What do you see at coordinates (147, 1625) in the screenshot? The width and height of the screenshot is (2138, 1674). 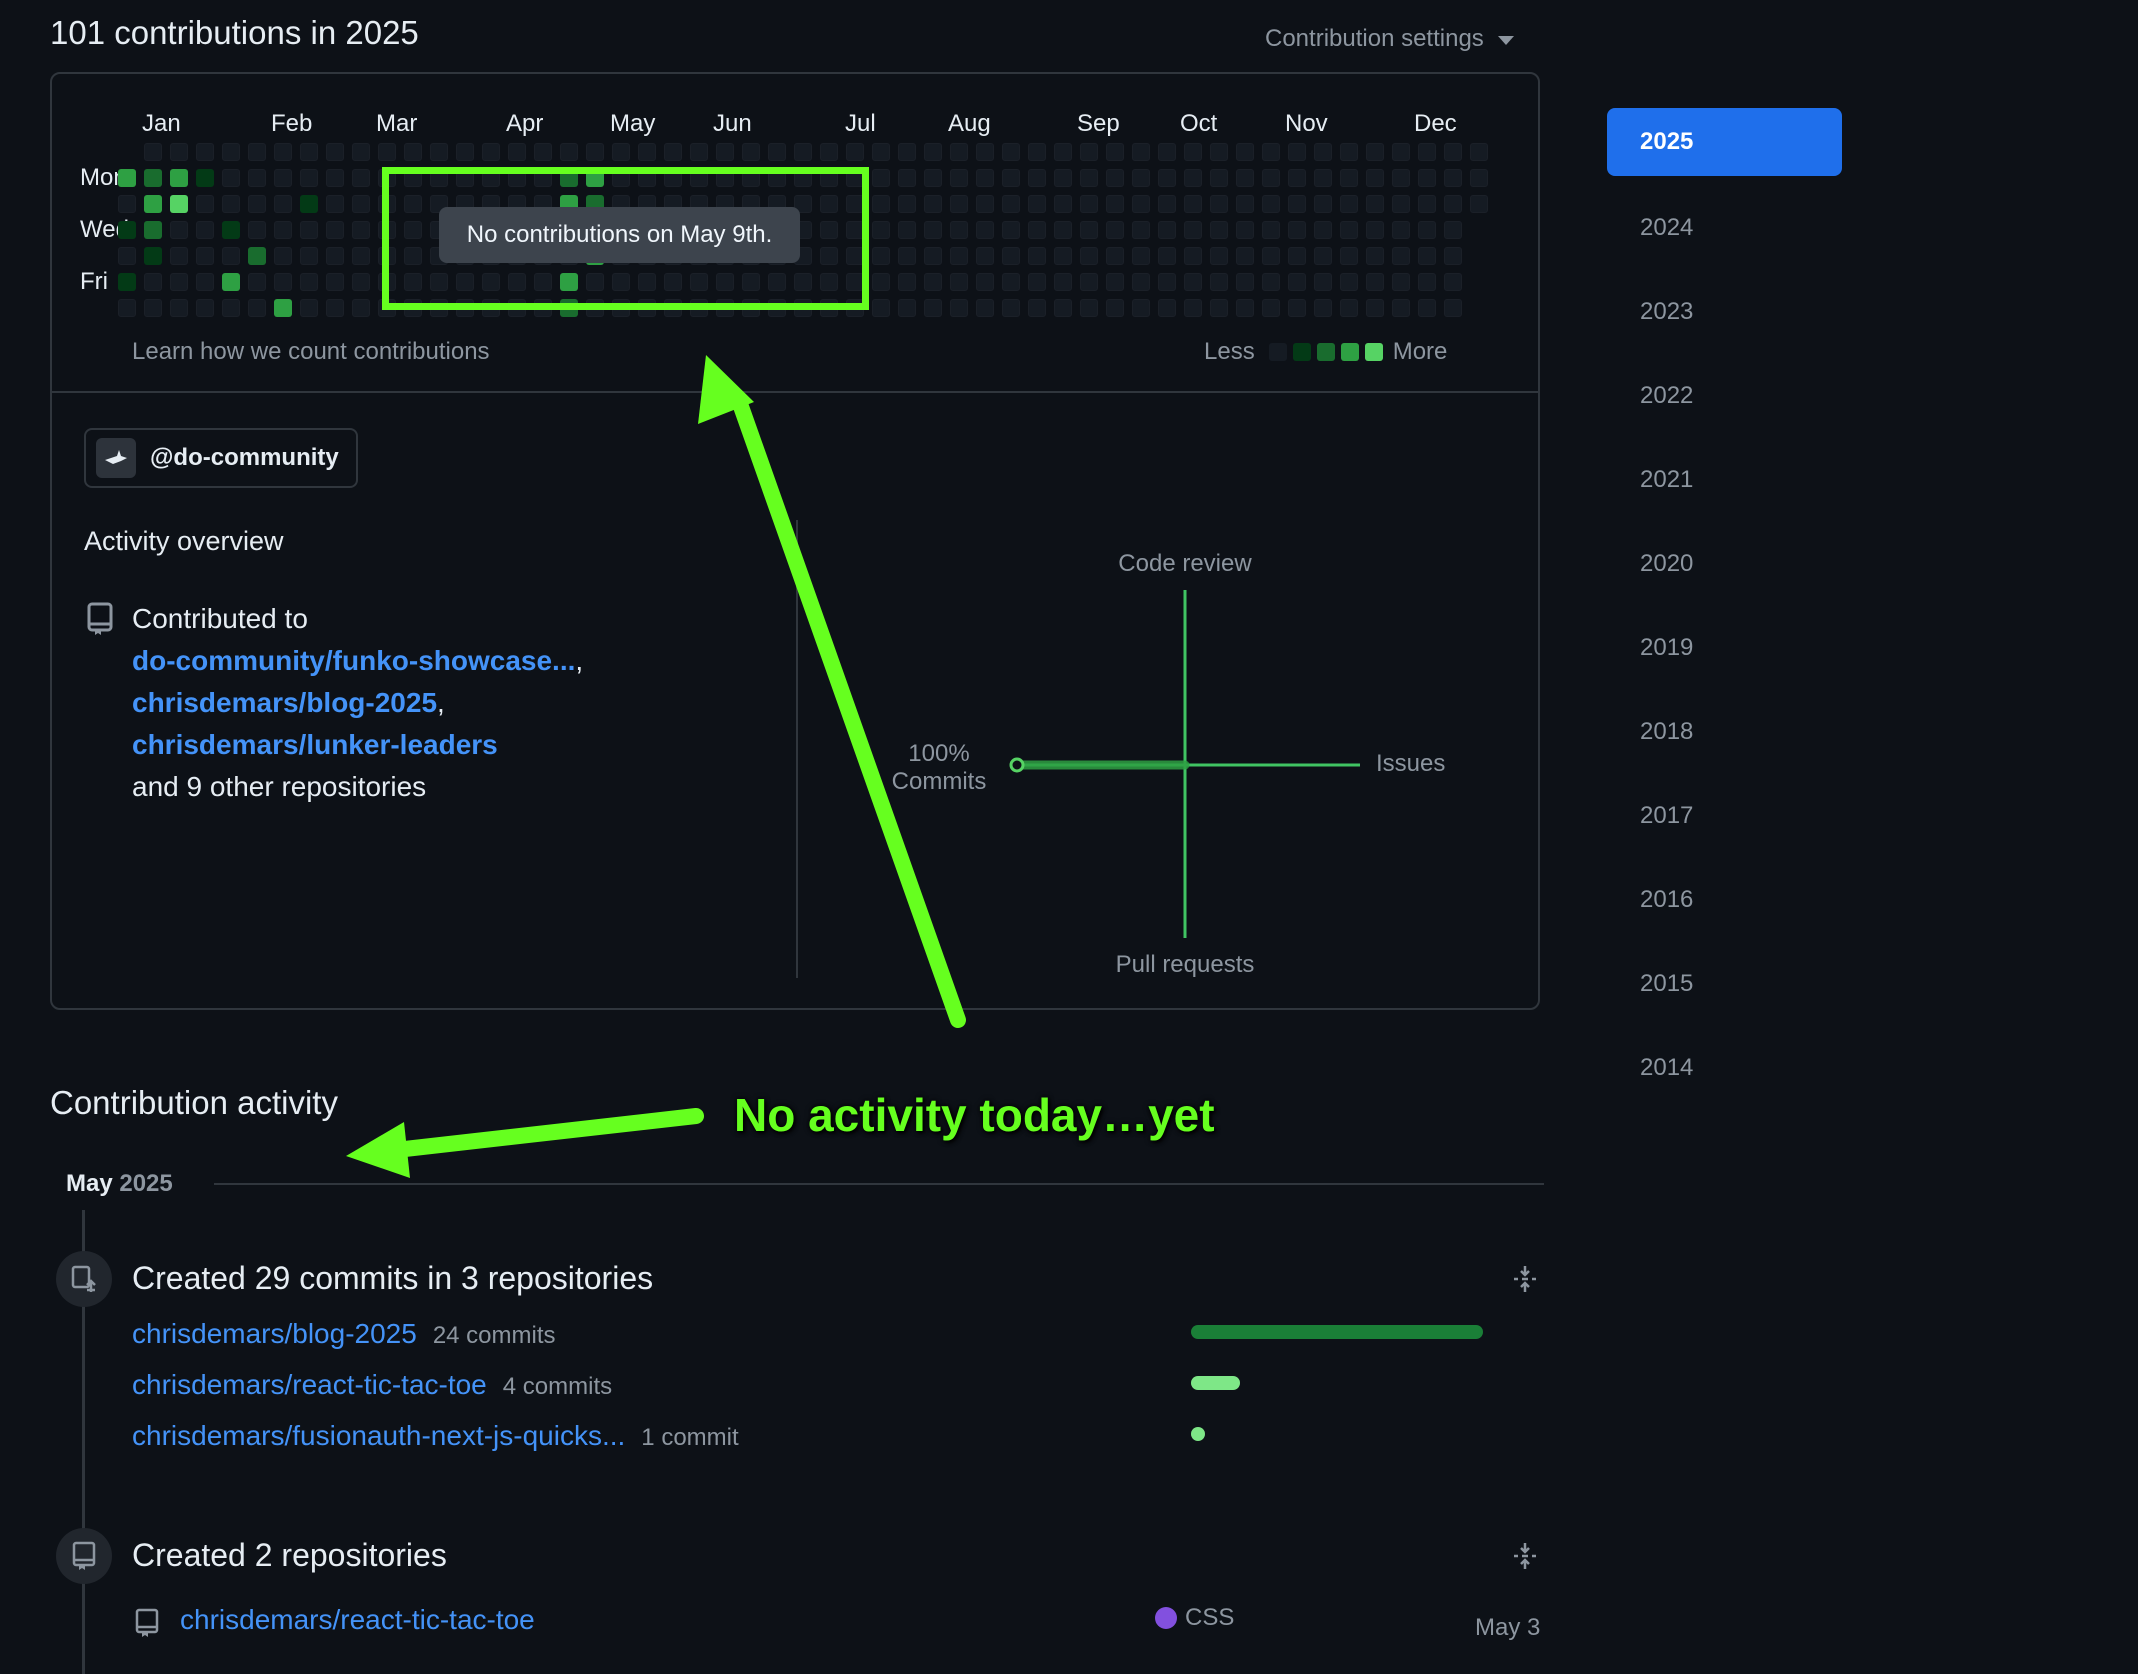 I see `repo-icon` at bounding box center [147, 1625].